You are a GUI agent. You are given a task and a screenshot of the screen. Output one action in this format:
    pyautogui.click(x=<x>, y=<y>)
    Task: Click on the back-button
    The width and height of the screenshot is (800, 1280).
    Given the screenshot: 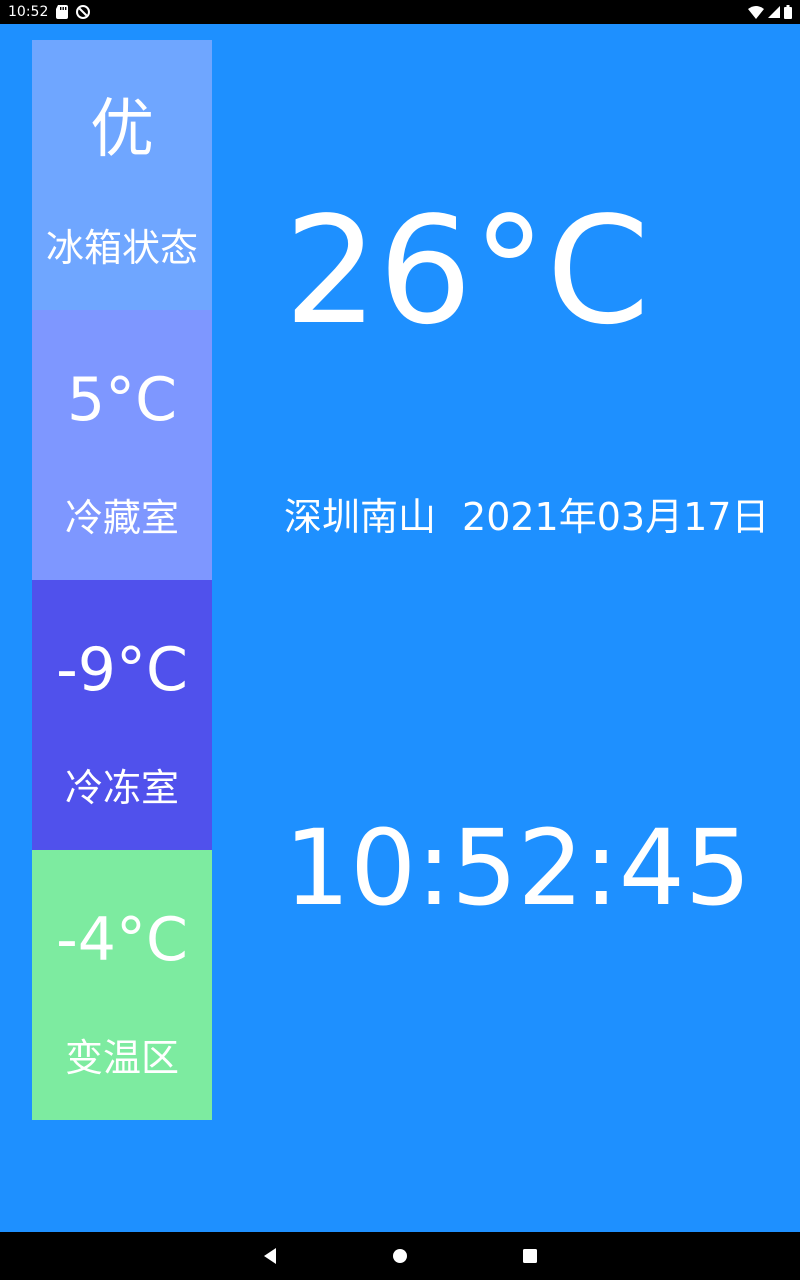 What is the action you would take?
    pyautogui.click(x=270, y=1256)
    